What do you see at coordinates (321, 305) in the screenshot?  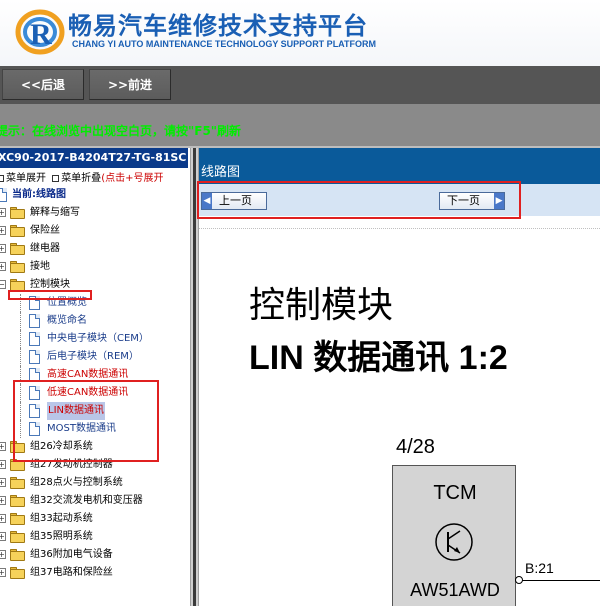 I see `diagram-heading: 控制模块` at bounding box center [321, 305].